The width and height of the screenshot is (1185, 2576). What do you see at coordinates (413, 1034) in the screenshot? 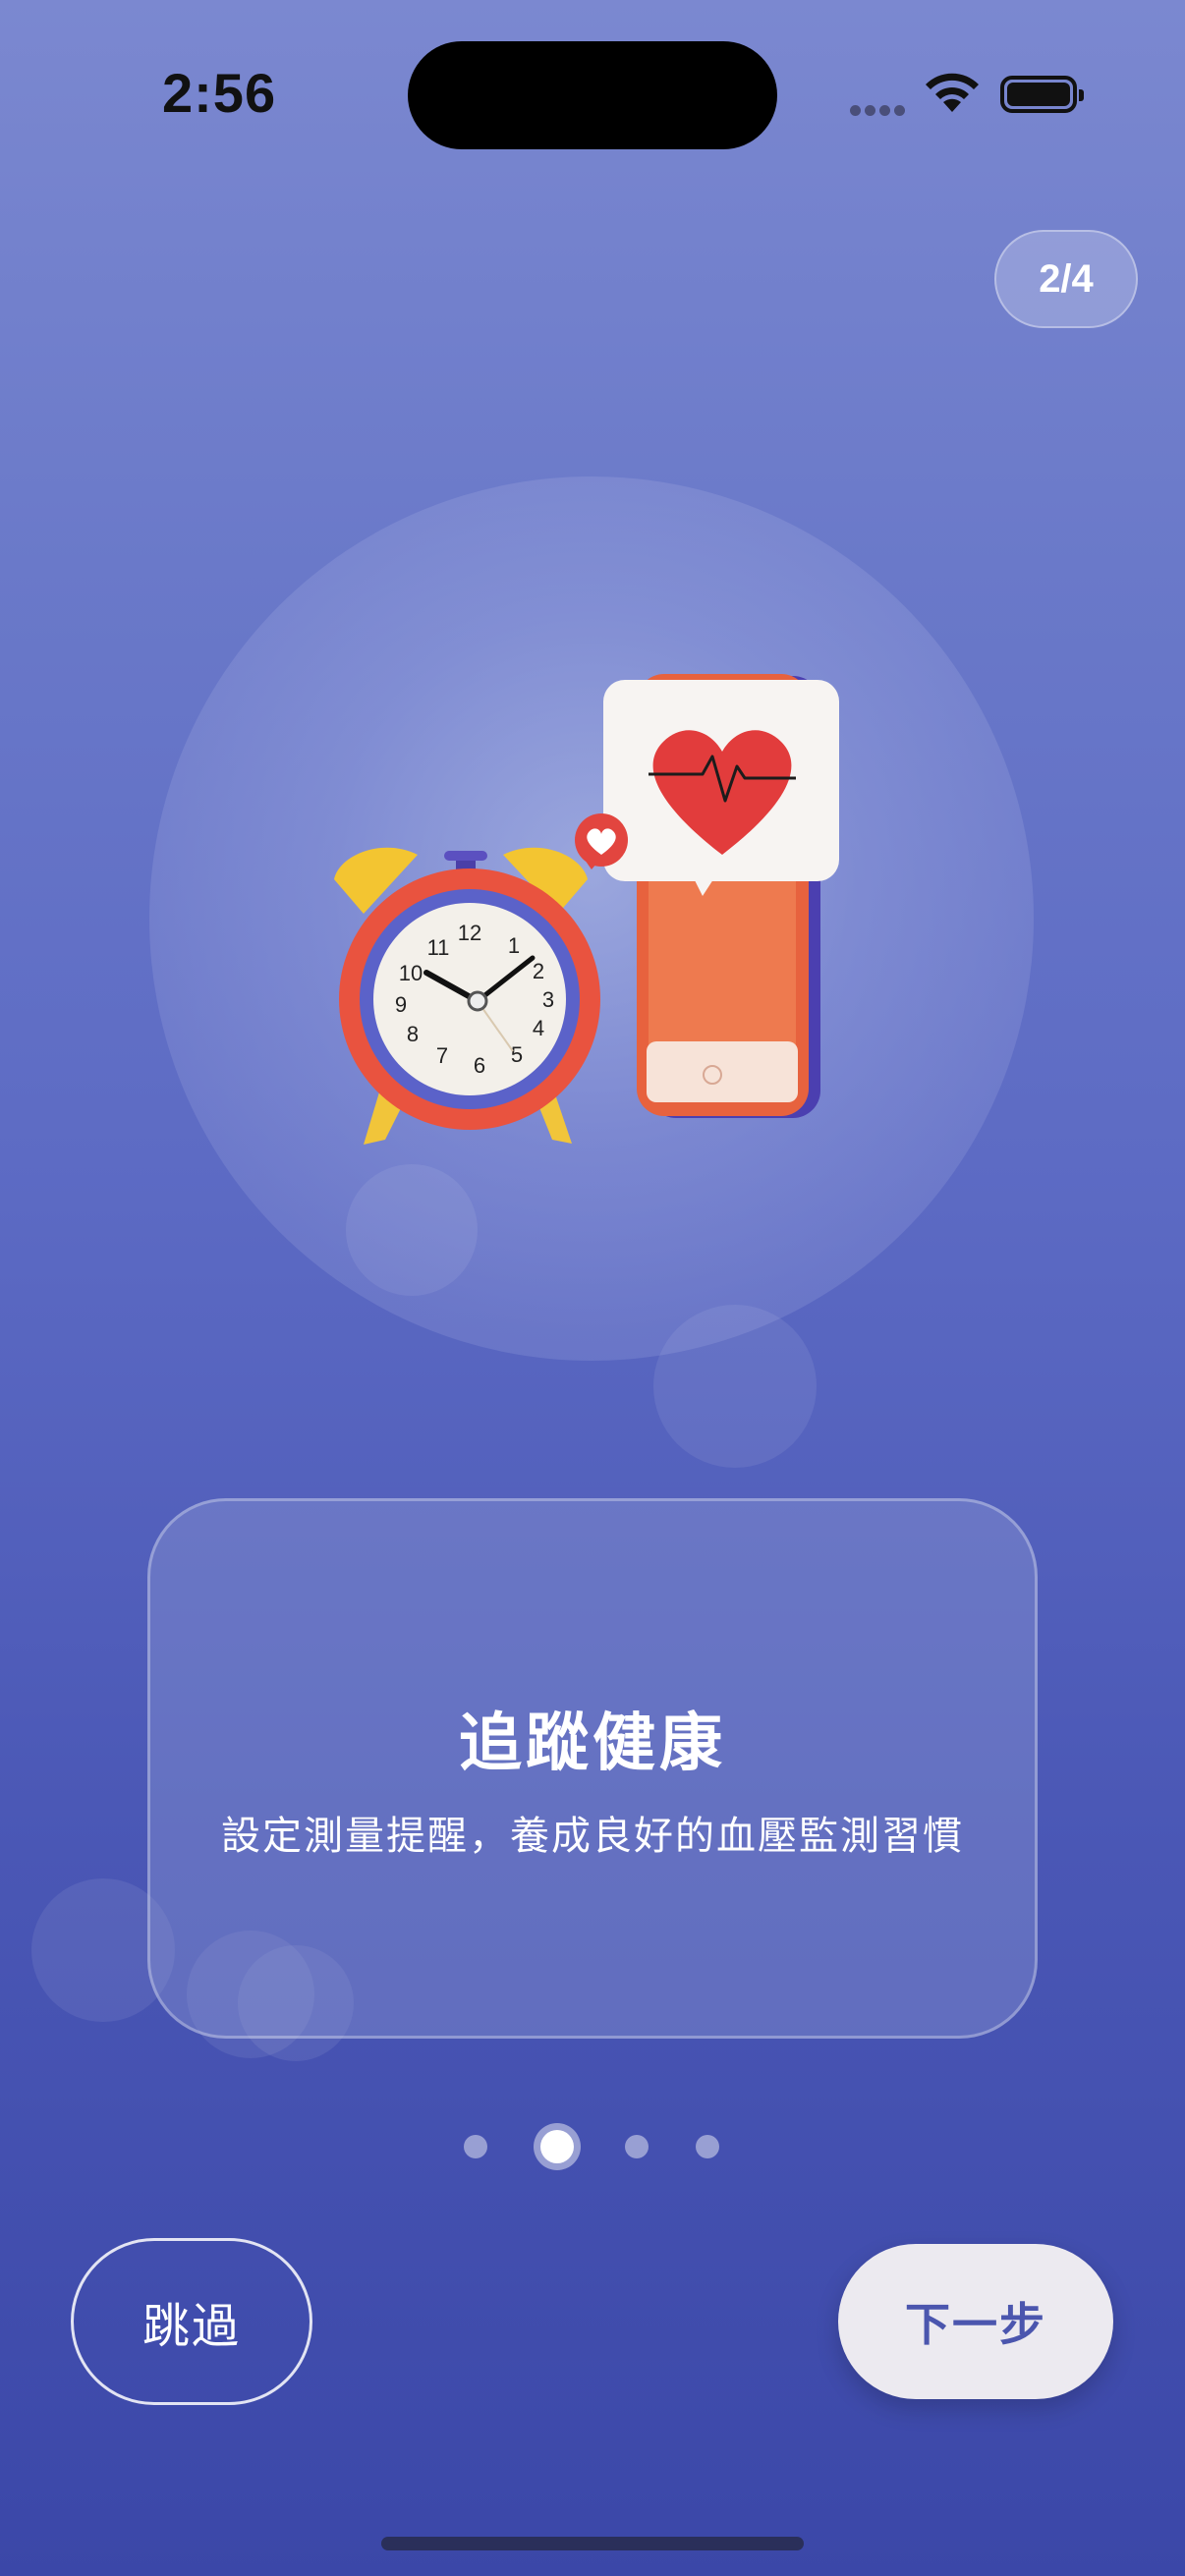
I see `svg-text: 8` at bounding box center [413, 1034].